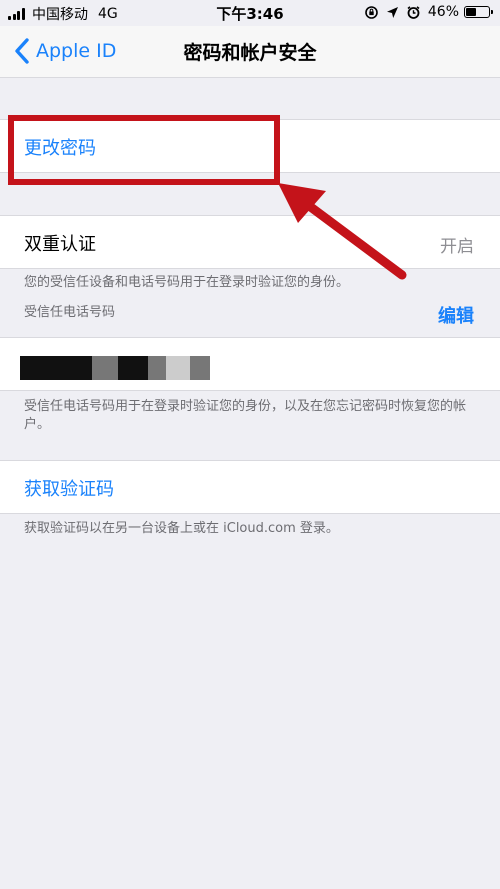 This screenshot has height=889, width=500. I want to click on battery-percentage: 46%, so click(443, 12).